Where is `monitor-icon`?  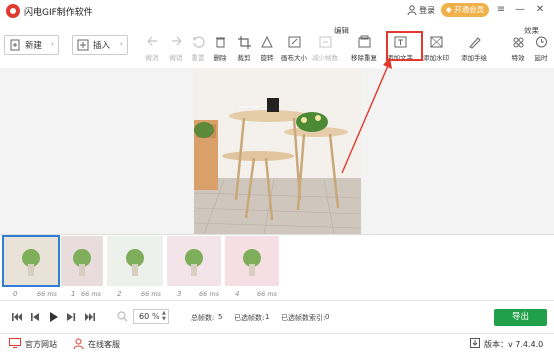 monitor-icon is located at coordinates (15, 343).